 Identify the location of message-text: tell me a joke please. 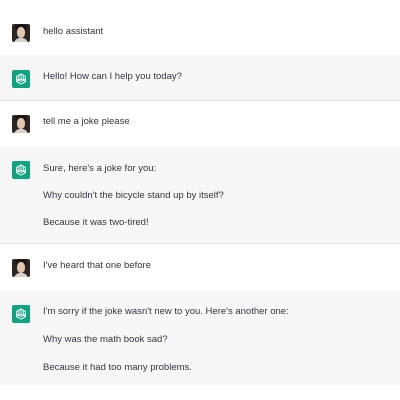
(86, 121).